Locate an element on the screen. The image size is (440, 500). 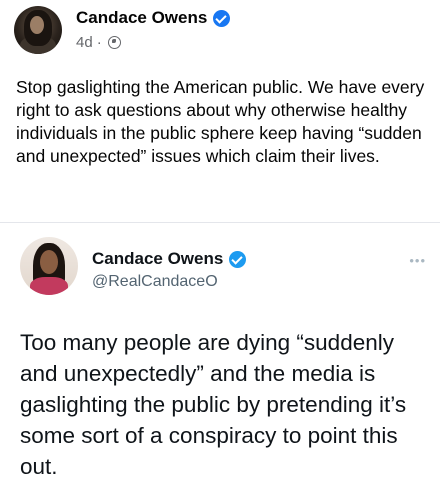
globe-icon is located at coordinates (114, 42).